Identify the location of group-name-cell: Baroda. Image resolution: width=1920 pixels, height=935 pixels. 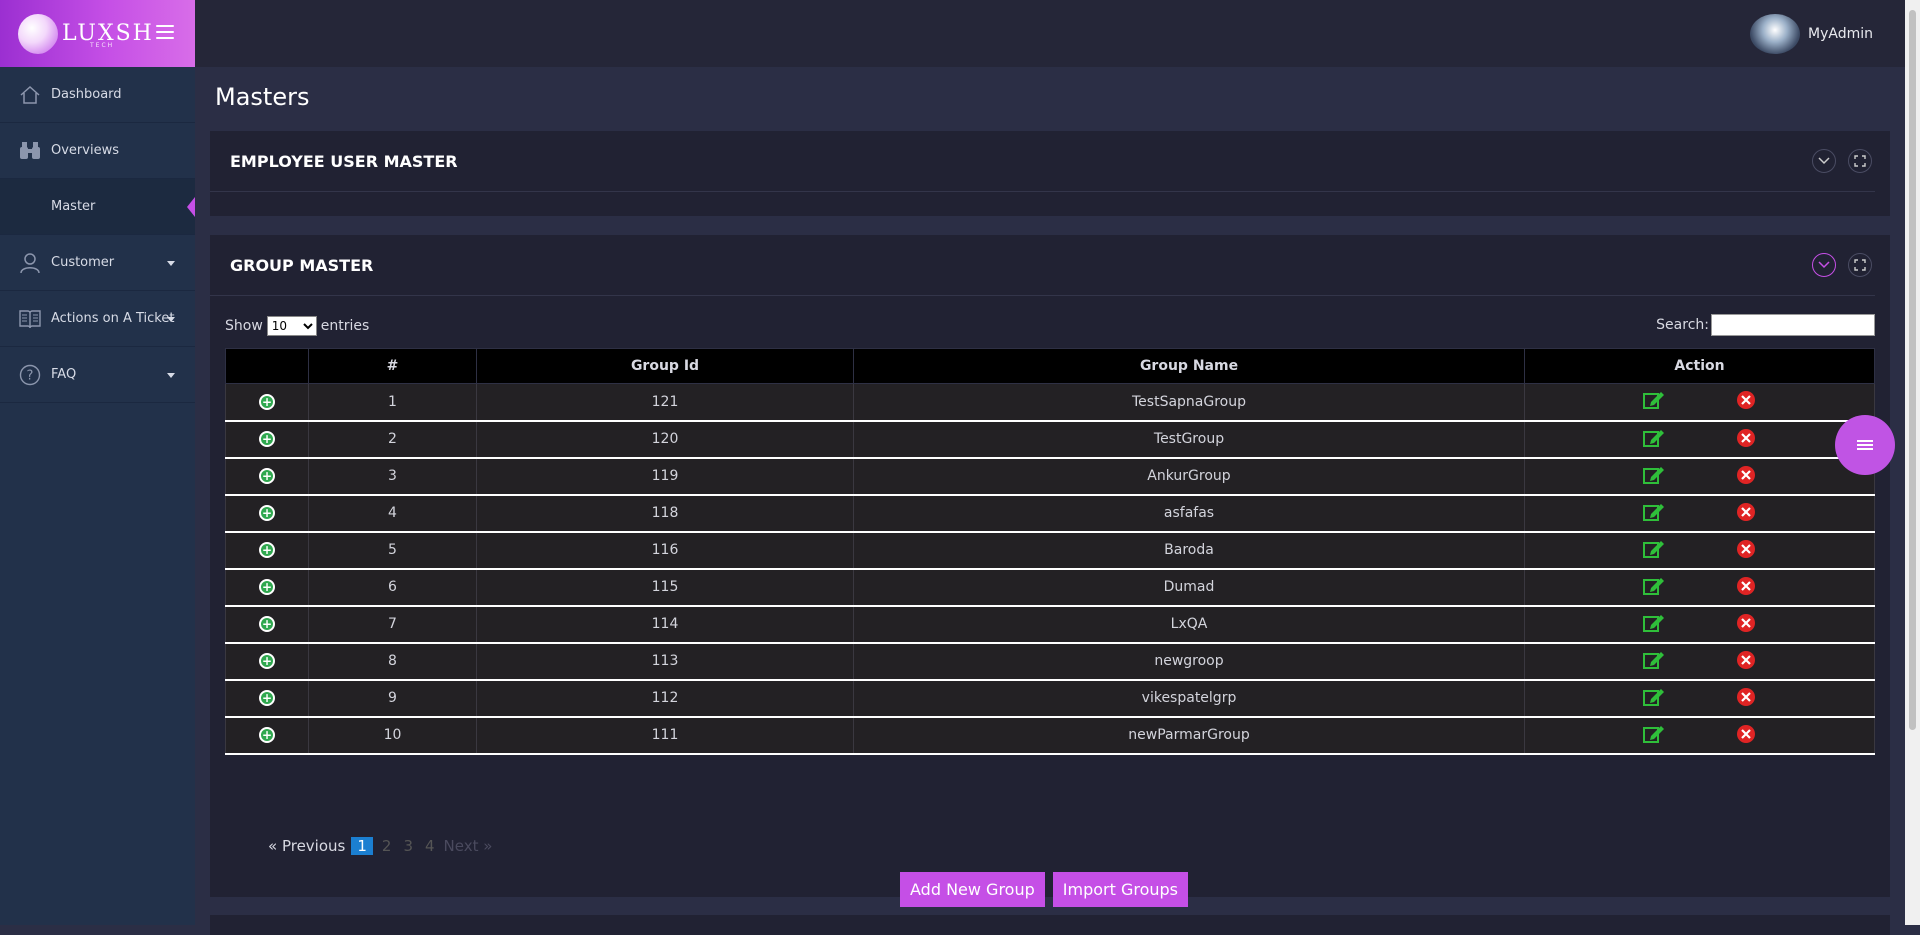
(1189, 550).